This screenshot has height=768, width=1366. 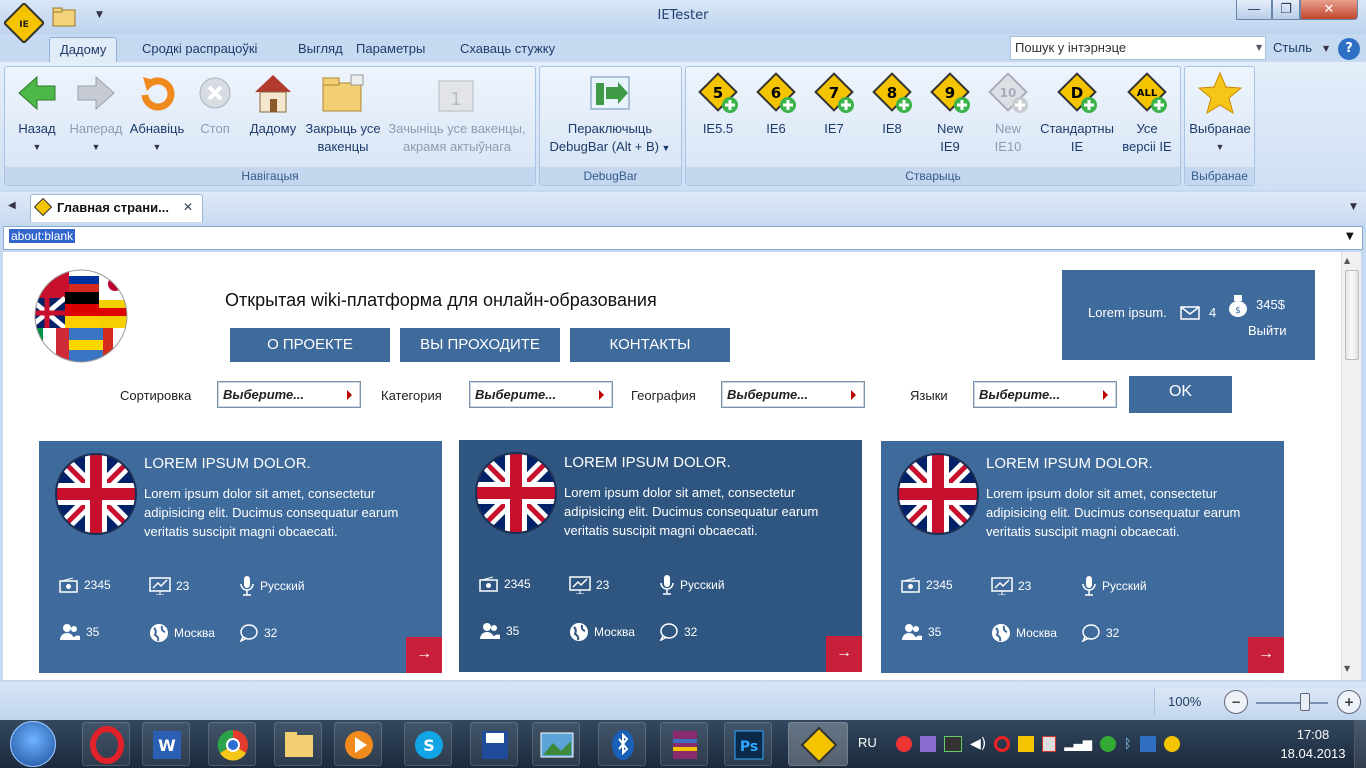 What do you see at coordinates (1347, 668) in the screenshot?
I see `scroll-down-icon: ▼` at bounding box center [1347, 668].